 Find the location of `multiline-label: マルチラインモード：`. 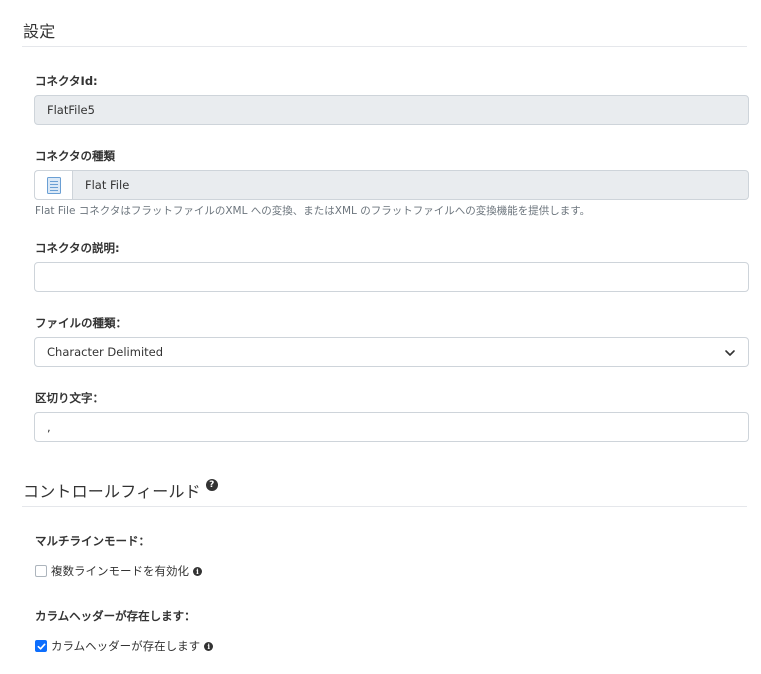

multiline-label: マルチラインモード： is located at coordinates (92, 541).